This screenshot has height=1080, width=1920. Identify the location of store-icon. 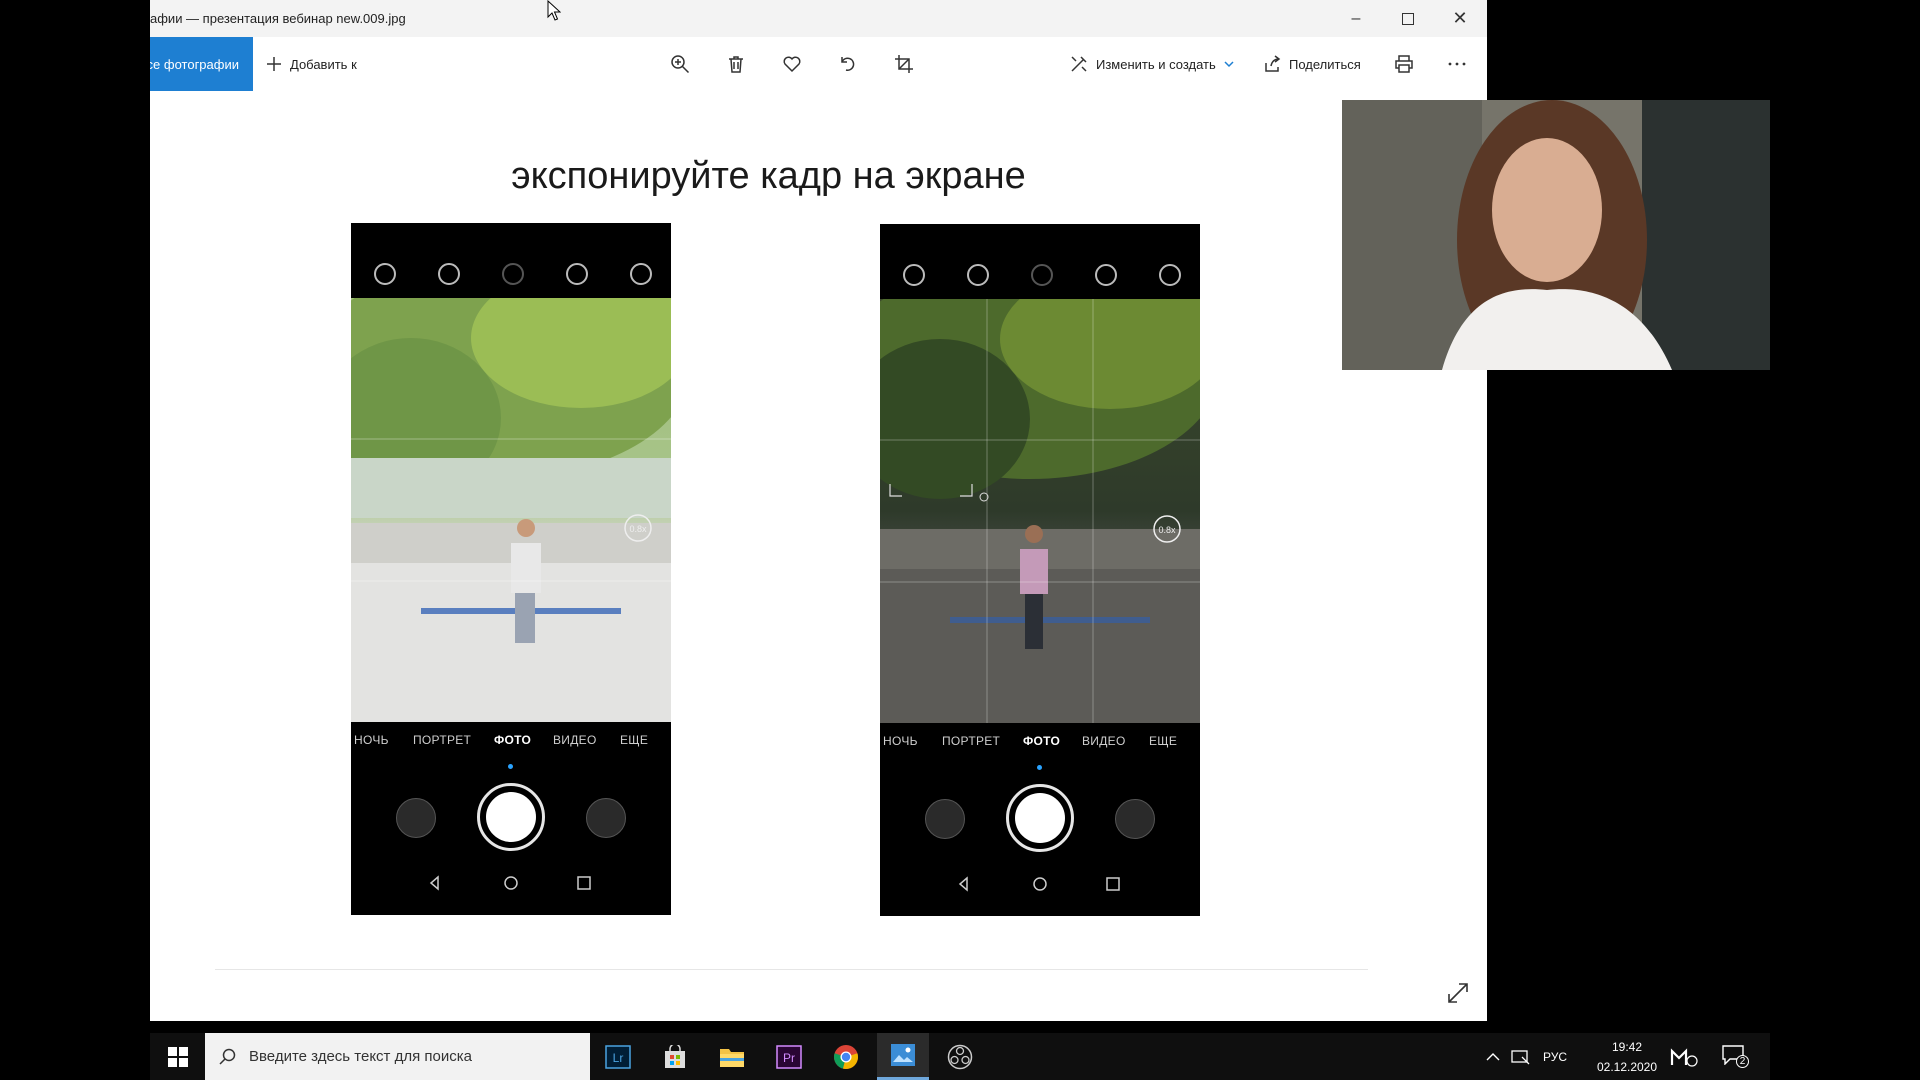
(675, 1056).